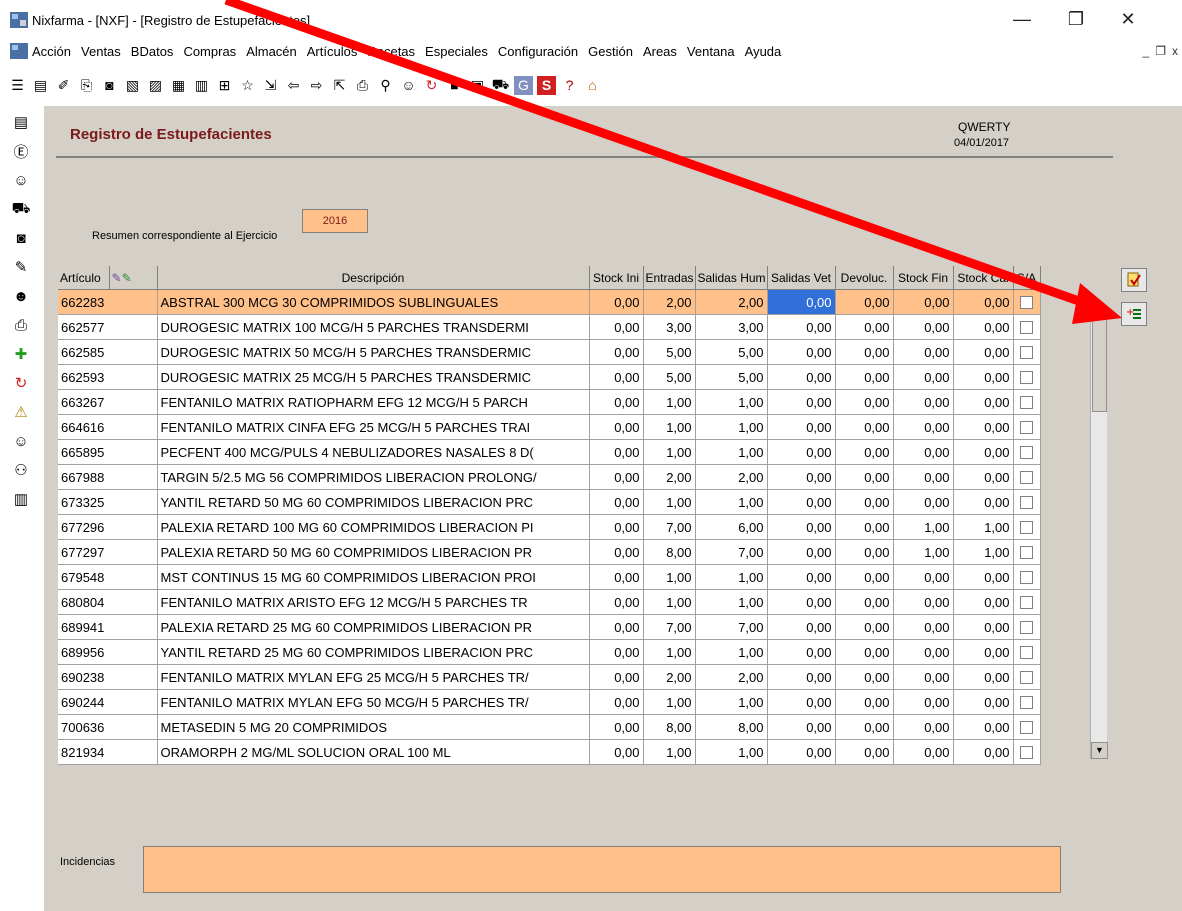 The image size is (1182, 911). What do you see at coordinates (1160, 51) in the screenshot?
I see `mdi-restore-icon: ❐` at bounding box center [1160, 51].